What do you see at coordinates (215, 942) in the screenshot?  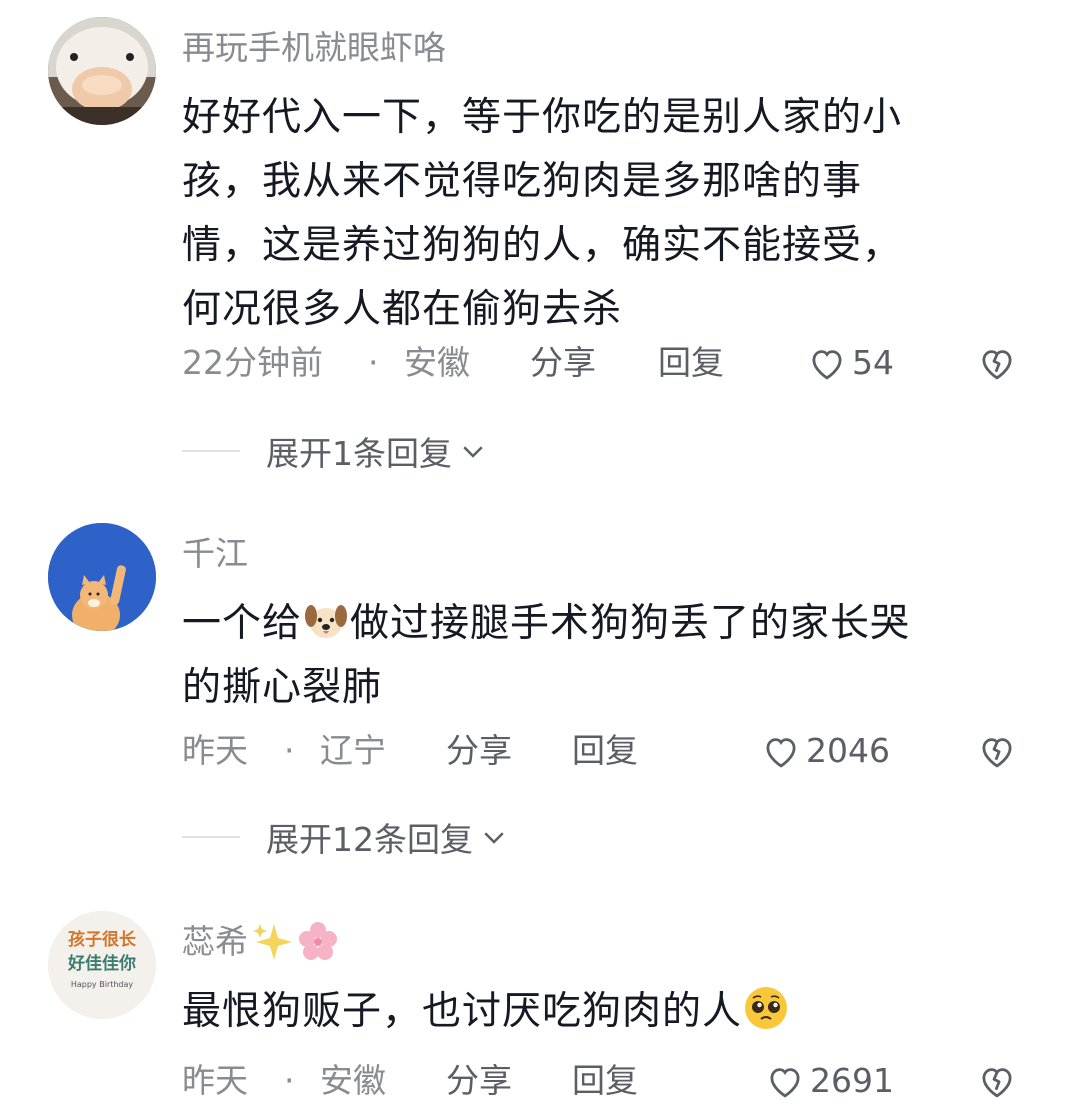 I see `username: 蕊希` at bounding box center [215, 942].